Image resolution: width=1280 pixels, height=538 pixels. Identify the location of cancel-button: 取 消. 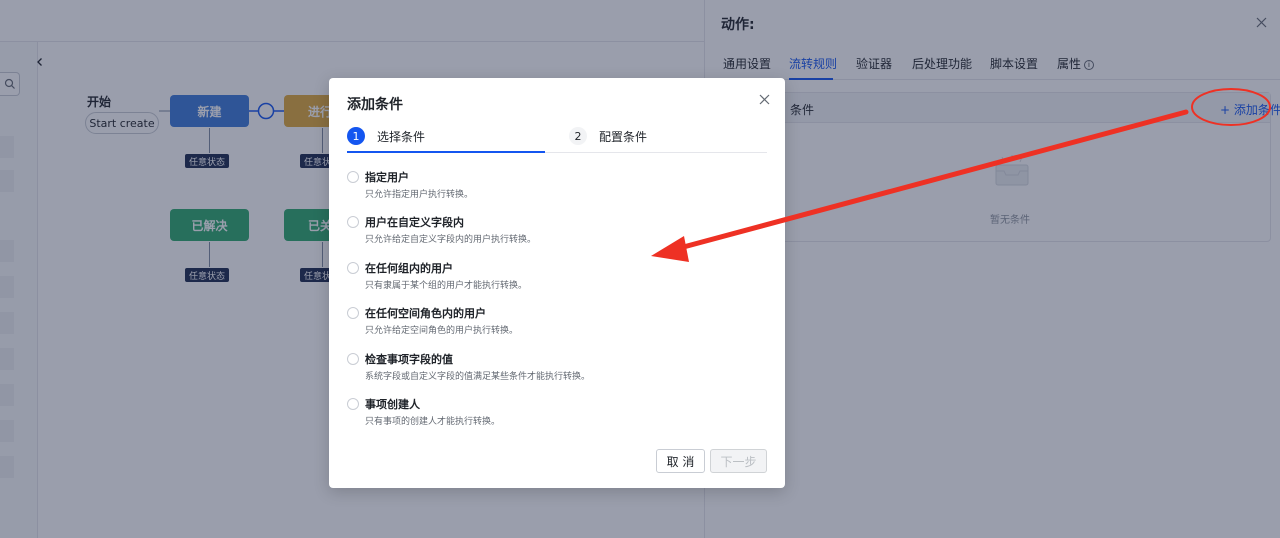
(680, 461).